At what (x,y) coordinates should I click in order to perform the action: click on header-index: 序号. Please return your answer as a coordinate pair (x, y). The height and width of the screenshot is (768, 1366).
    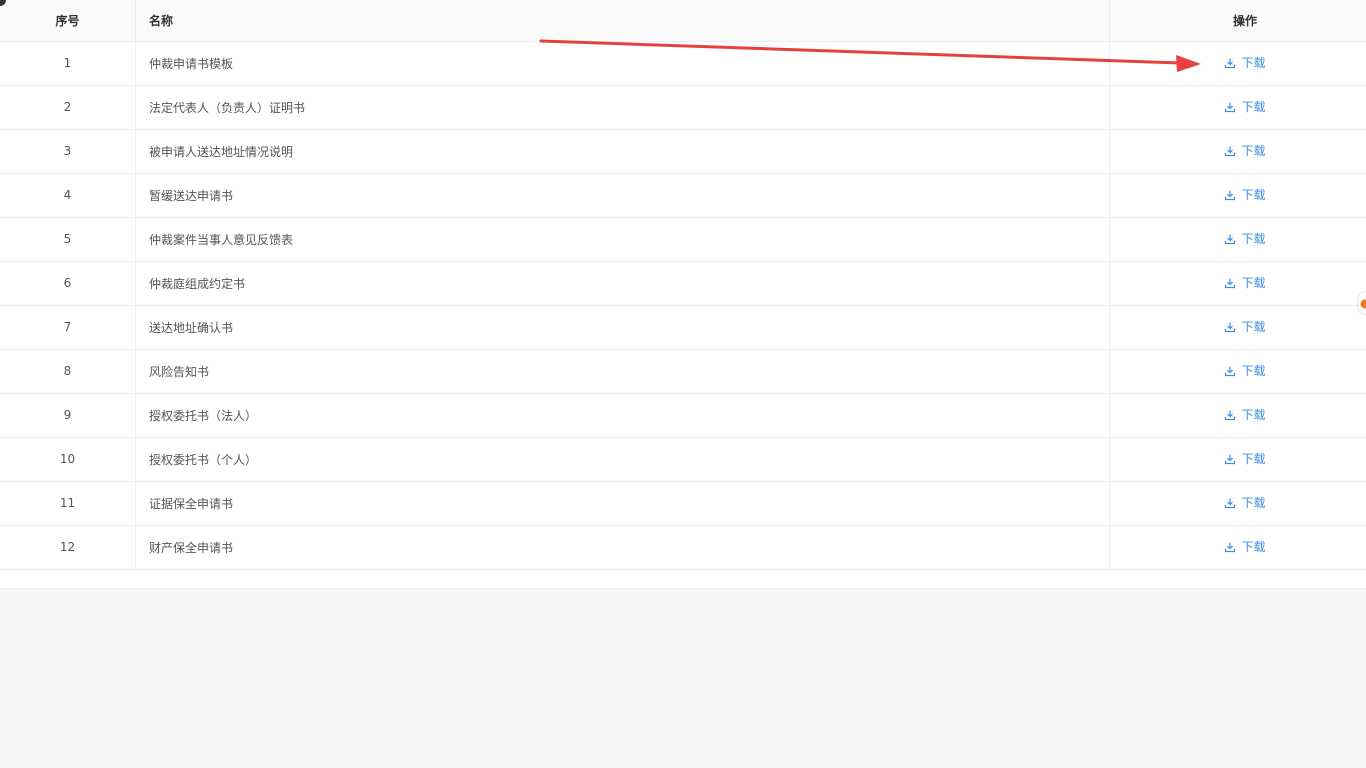
    Looking at the image, I should click on (68, 21).